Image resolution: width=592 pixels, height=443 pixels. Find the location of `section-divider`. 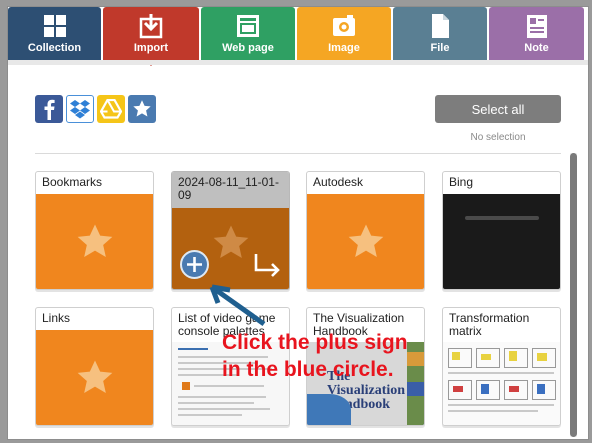

section-divider is located at coordinates (298, 153).